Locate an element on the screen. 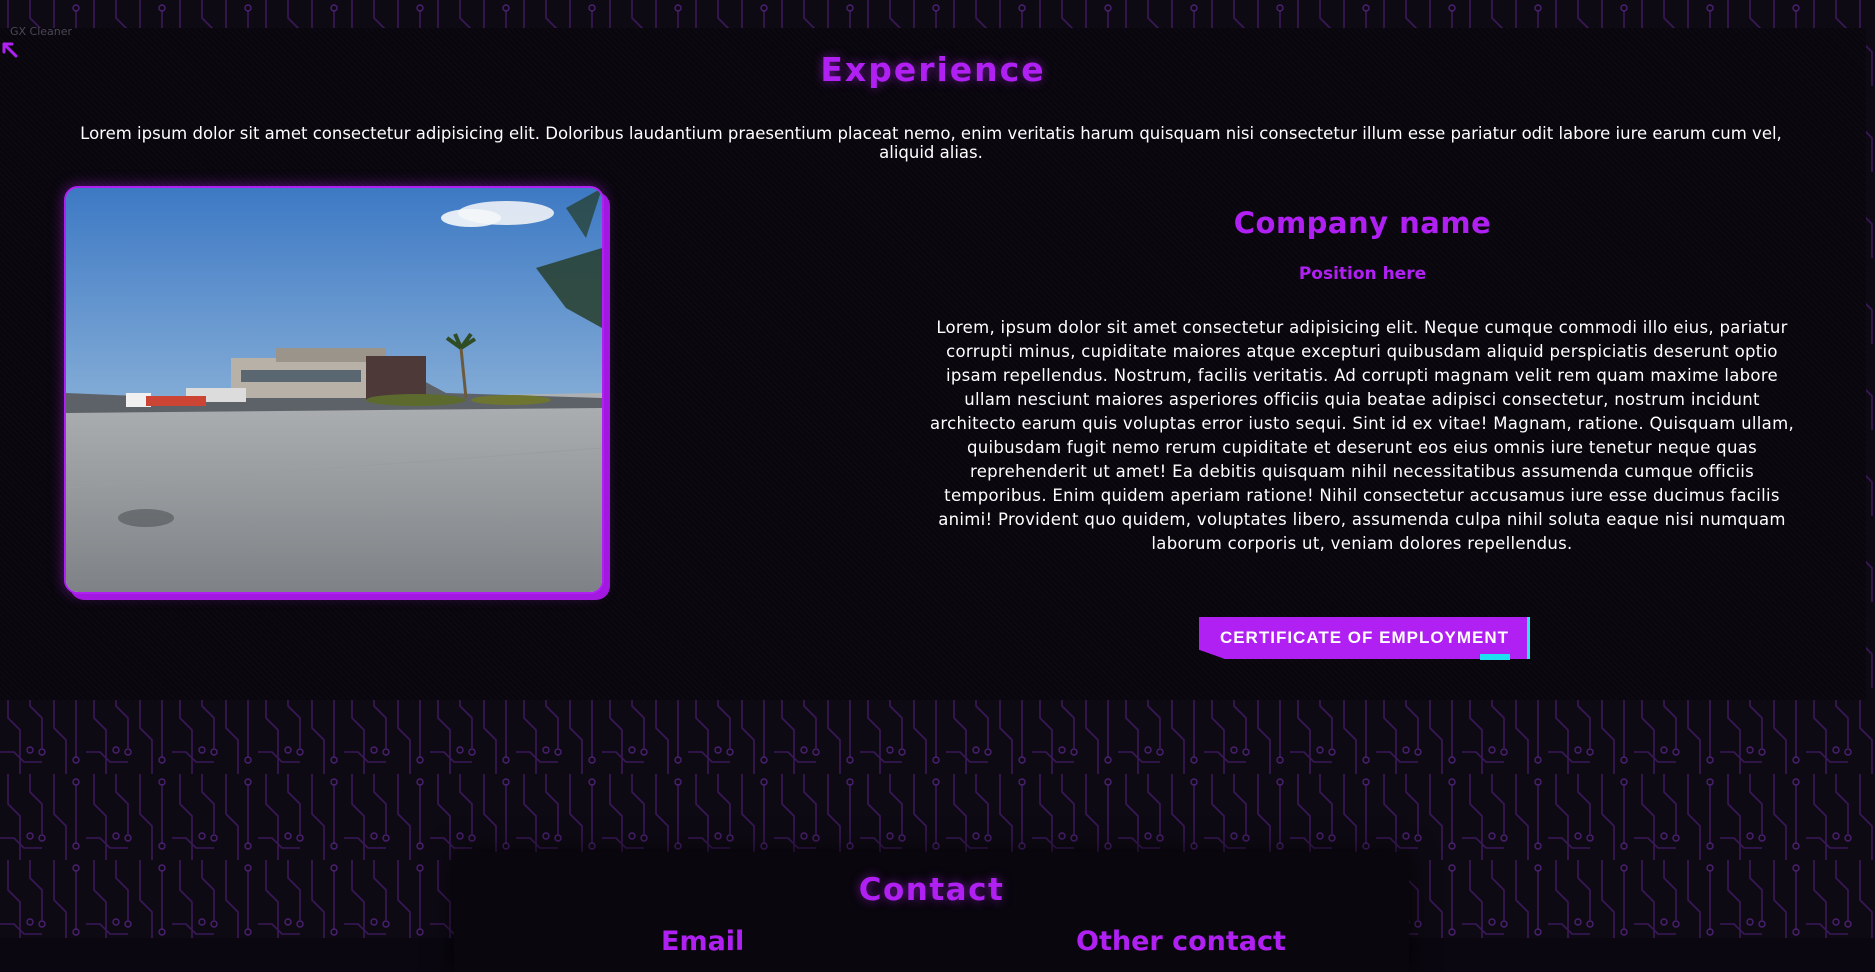 Image resolution: width=1875 pixels, height=972 pixels. position-title: Position here is located at coordinates (1362, 274).